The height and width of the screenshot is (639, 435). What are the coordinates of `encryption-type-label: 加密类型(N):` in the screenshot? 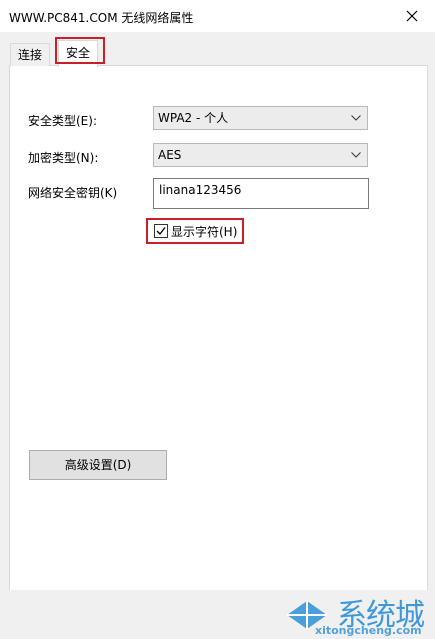 It's located at (63, 158).